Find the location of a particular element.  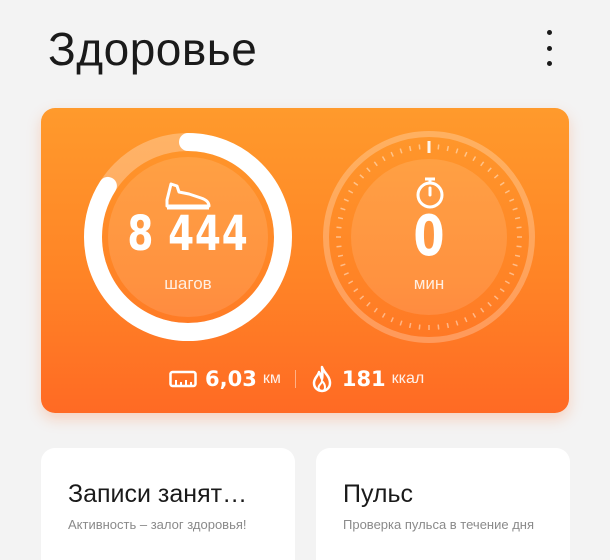

activity-stats-row: 6,03 км 181 ккал is located at coordinates (296, 379).